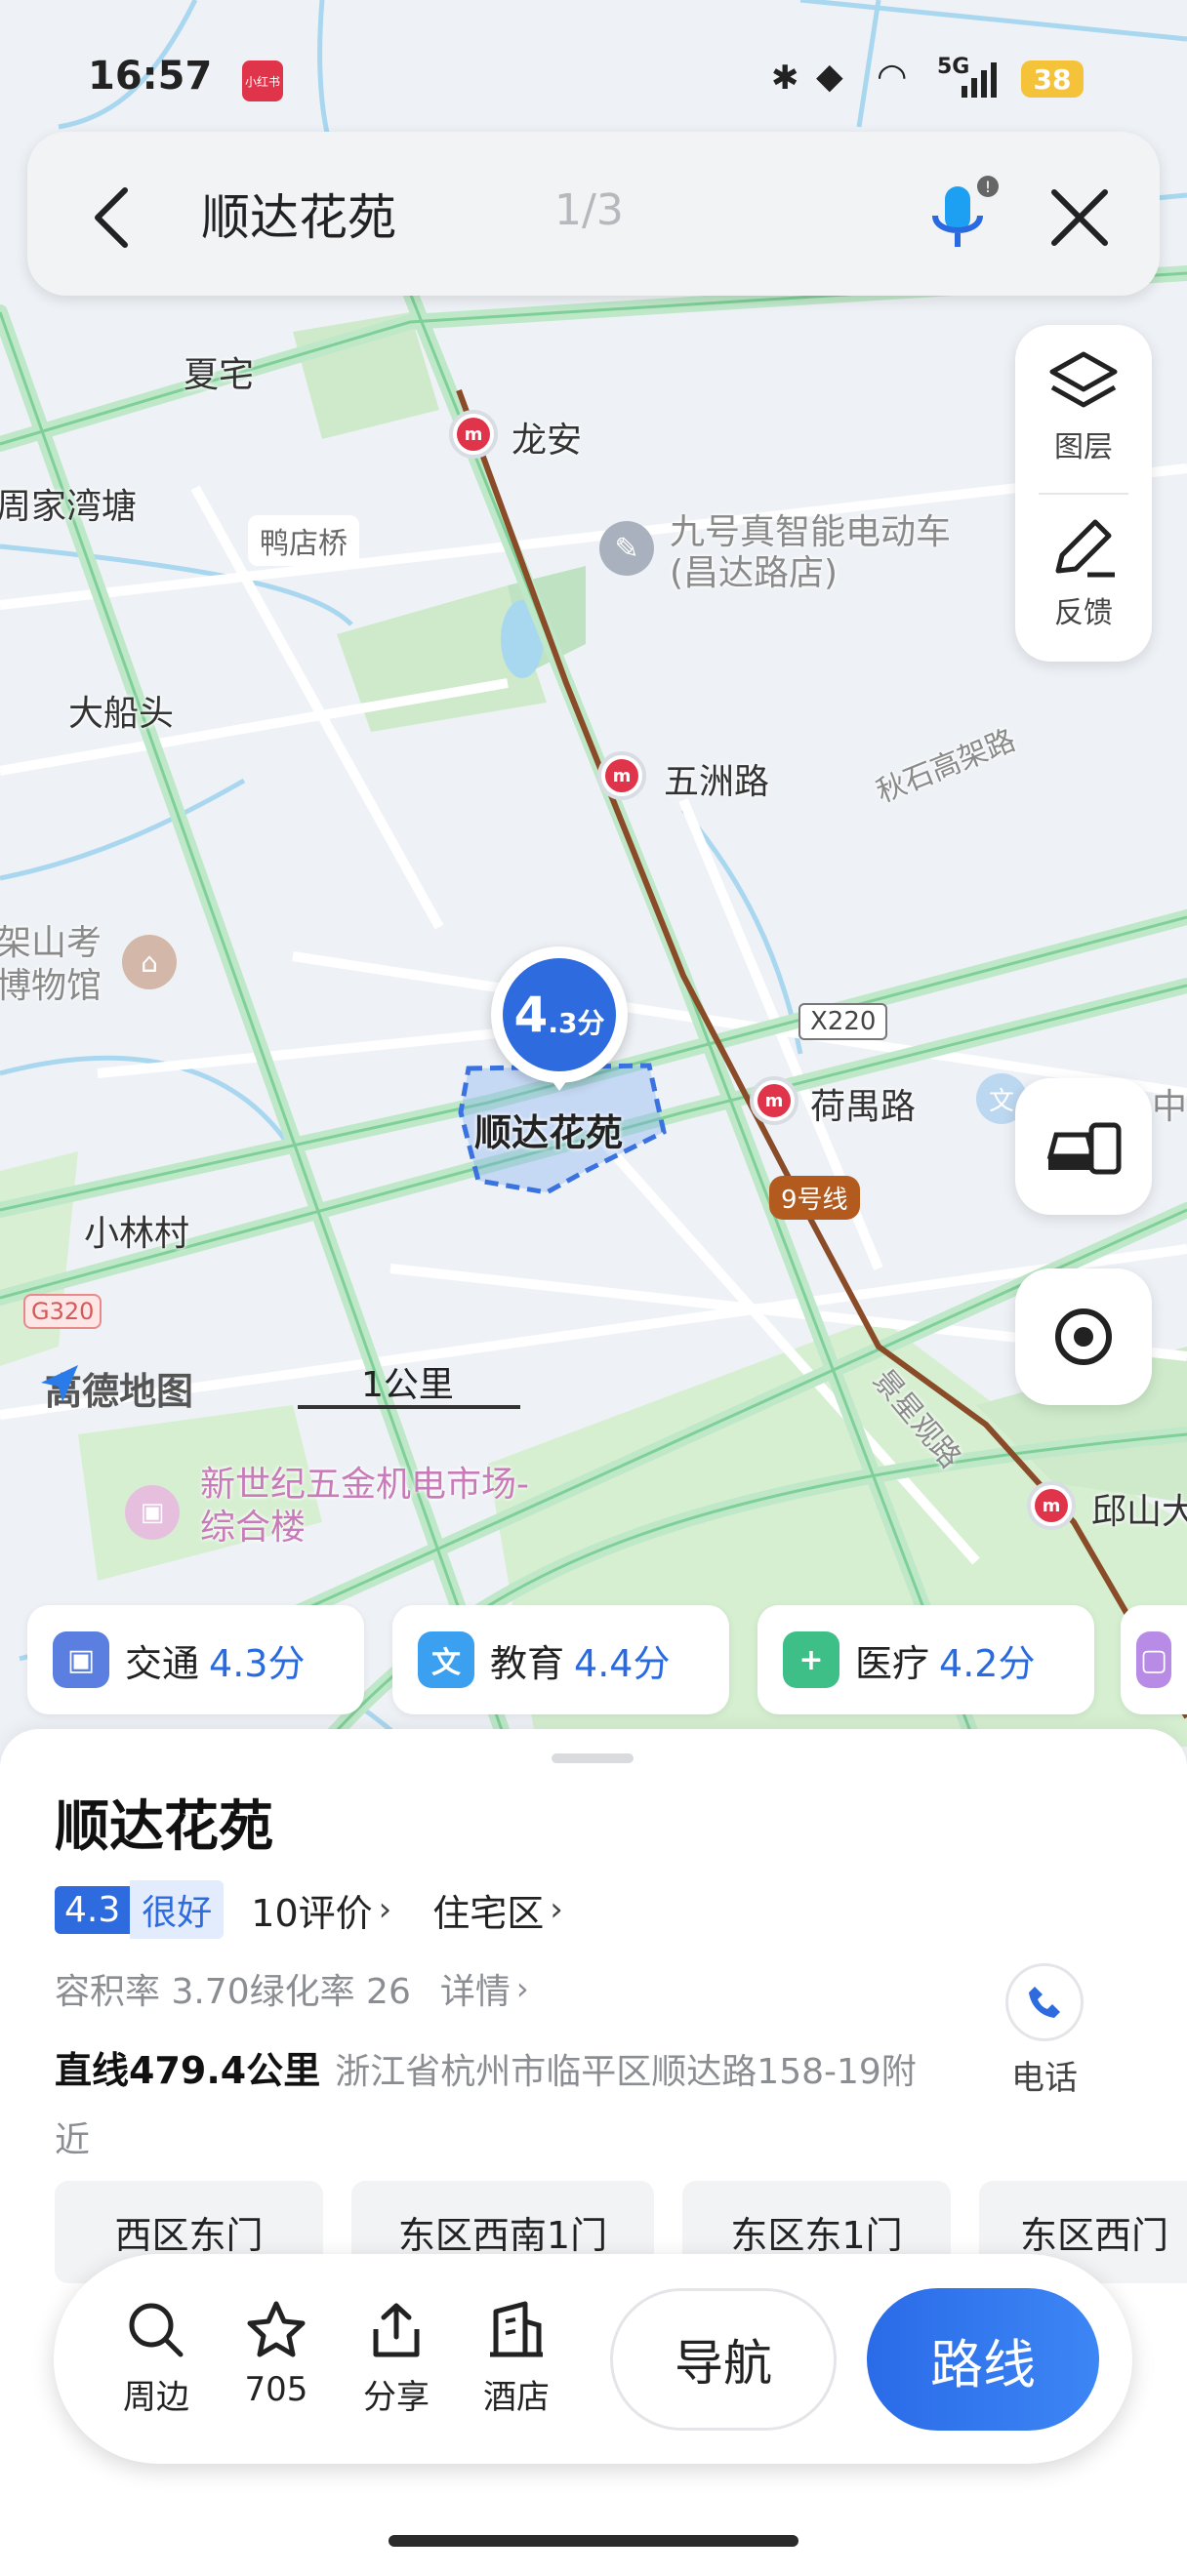 This screenshot has height=2576, width=1187. I want to click on feedback-button: 反馈, so click(1083, 583).